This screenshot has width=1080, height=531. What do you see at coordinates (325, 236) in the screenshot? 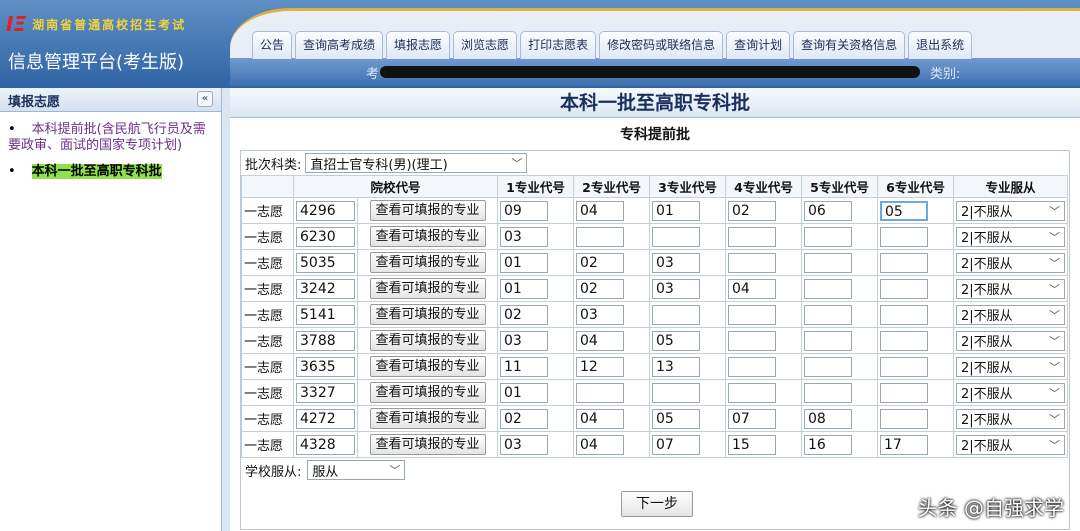
I see `school-code-input: 6230` at bounding box center [325, 236].